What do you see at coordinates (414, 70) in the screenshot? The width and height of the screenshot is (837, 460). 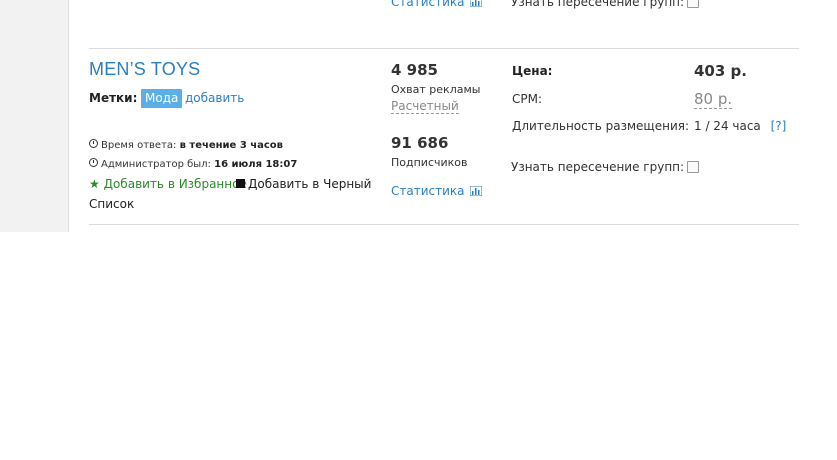 I see `reach-value: 4 985` at bounding box center [414, 70].